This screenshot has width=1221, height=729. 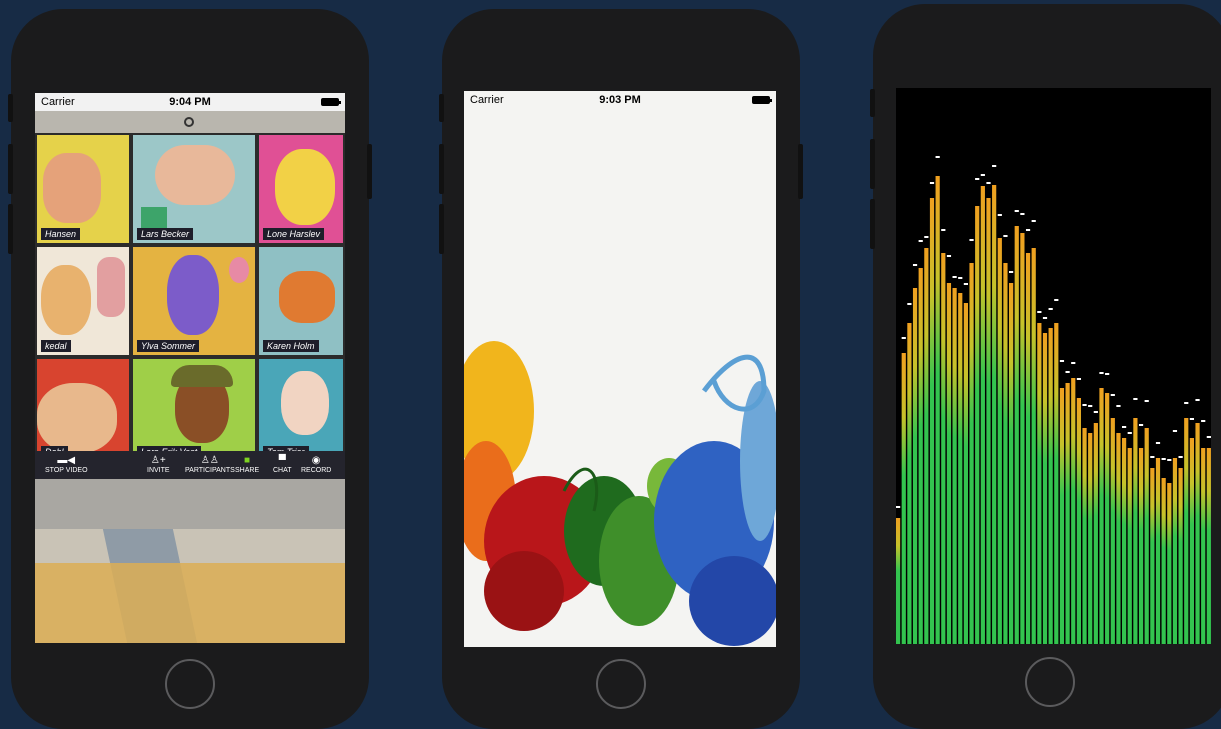 What do you see at coordinates (83, 301) in the screenshot?
I see `participant-tile: kedal` at bounding box center [83, 301].